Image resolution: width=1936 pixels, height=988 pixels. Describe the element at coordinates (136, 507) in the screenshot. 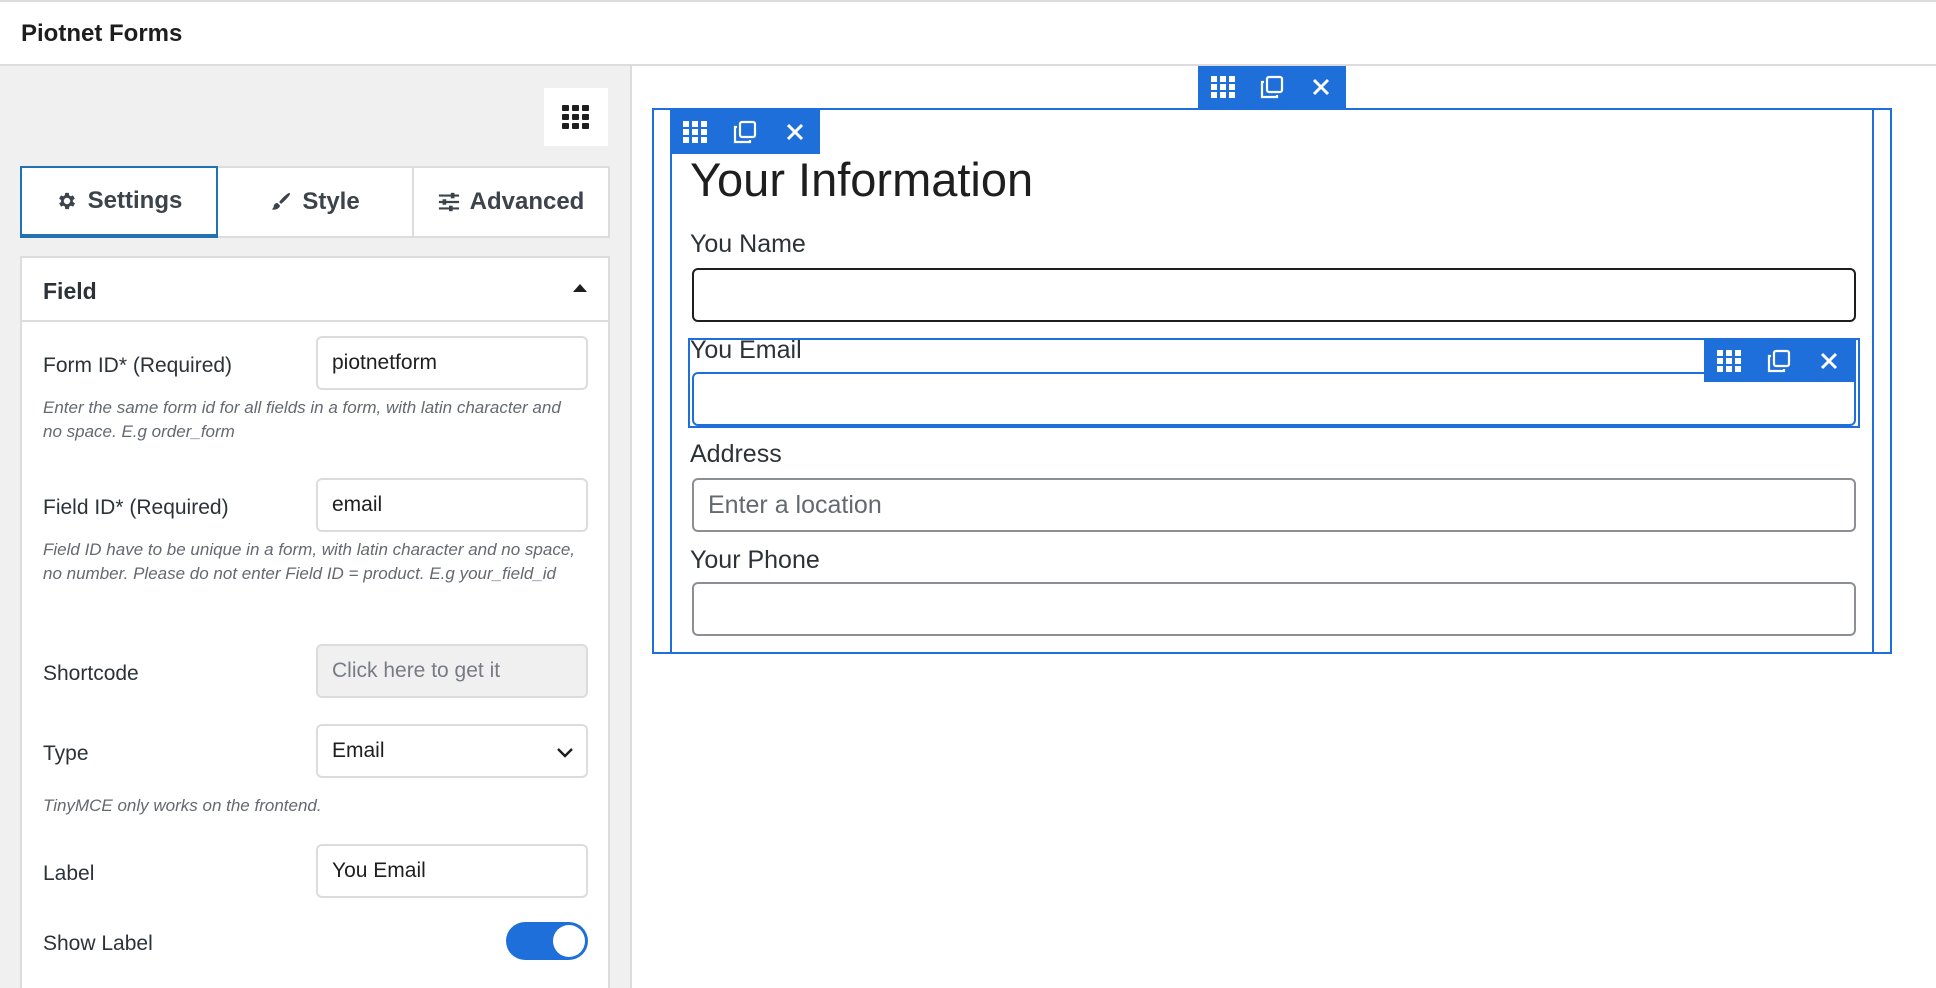

I see `field-id-label: Field ID* (Required)` at that location.